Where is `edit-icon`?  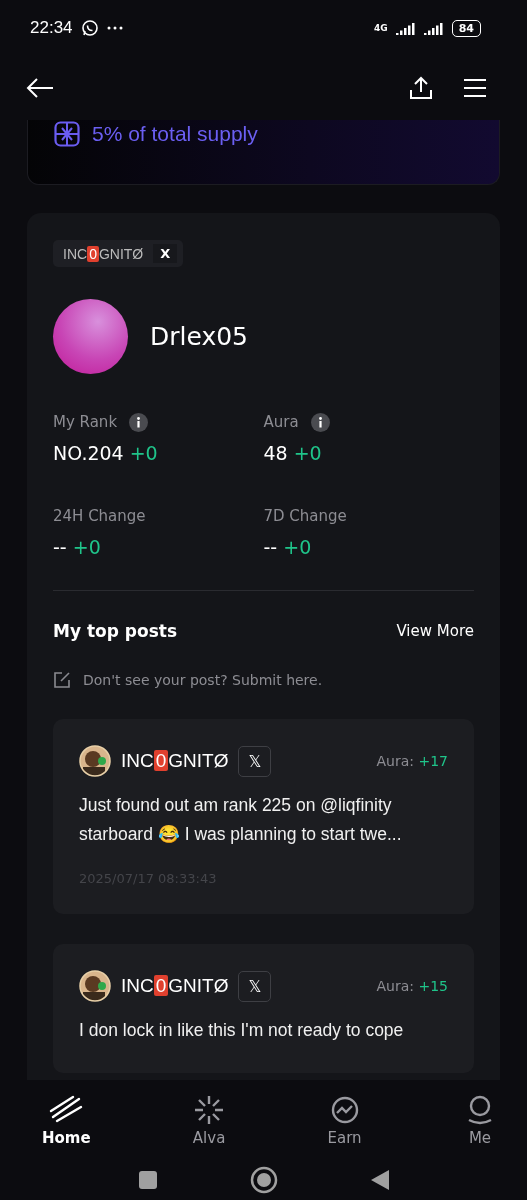
edit-icon is located at coordinates (62, 680).